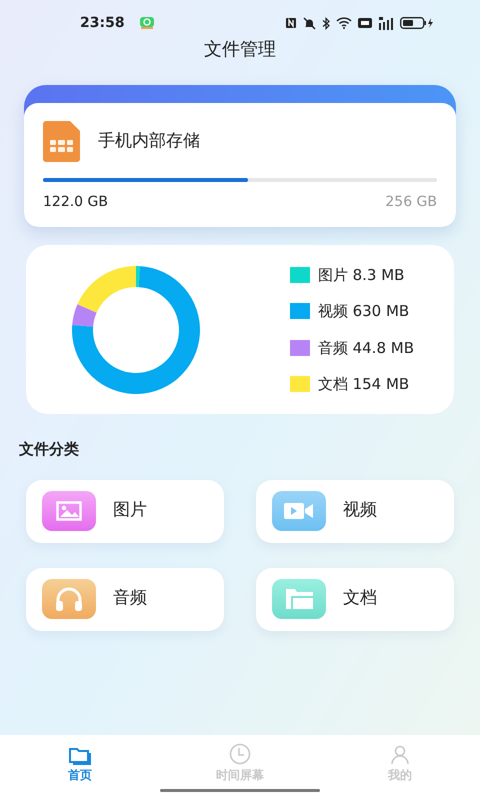 Image resolution: width=480 pixels, height=800 pixels. Describe the element at coordinates (364, 311) in the screenshot. I see `legend-label: 视频 630 MB` at that location.